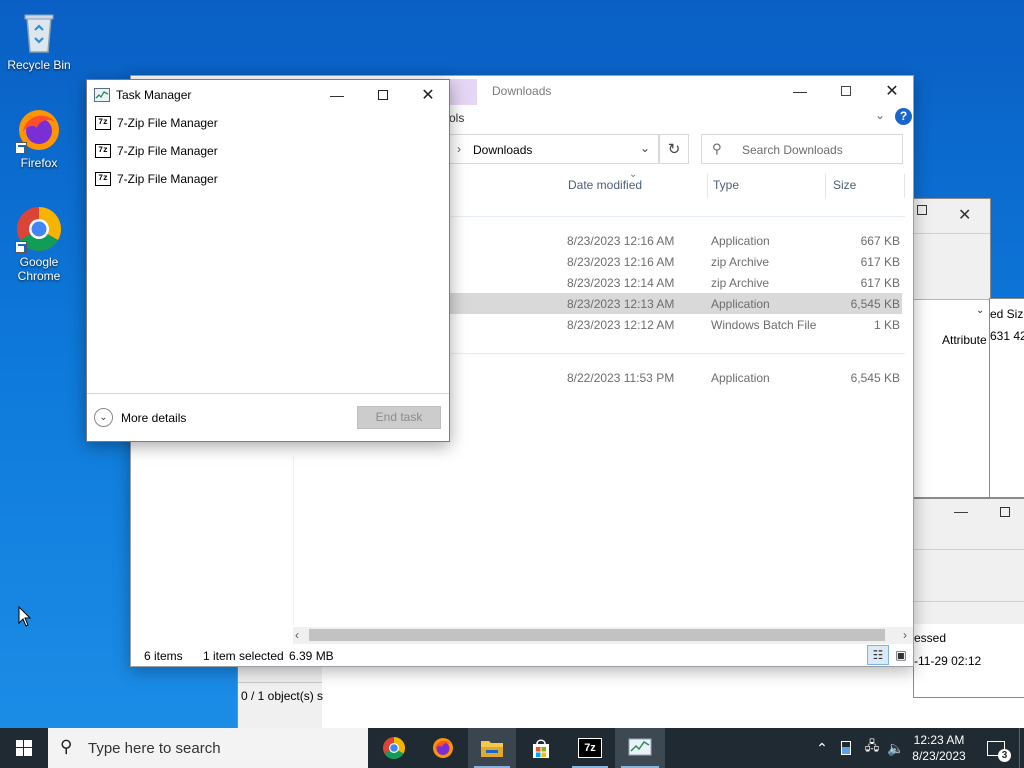 This screenshot has width=1024, height=768. I want to click on file-type: zip Archive, so click(740, 283).